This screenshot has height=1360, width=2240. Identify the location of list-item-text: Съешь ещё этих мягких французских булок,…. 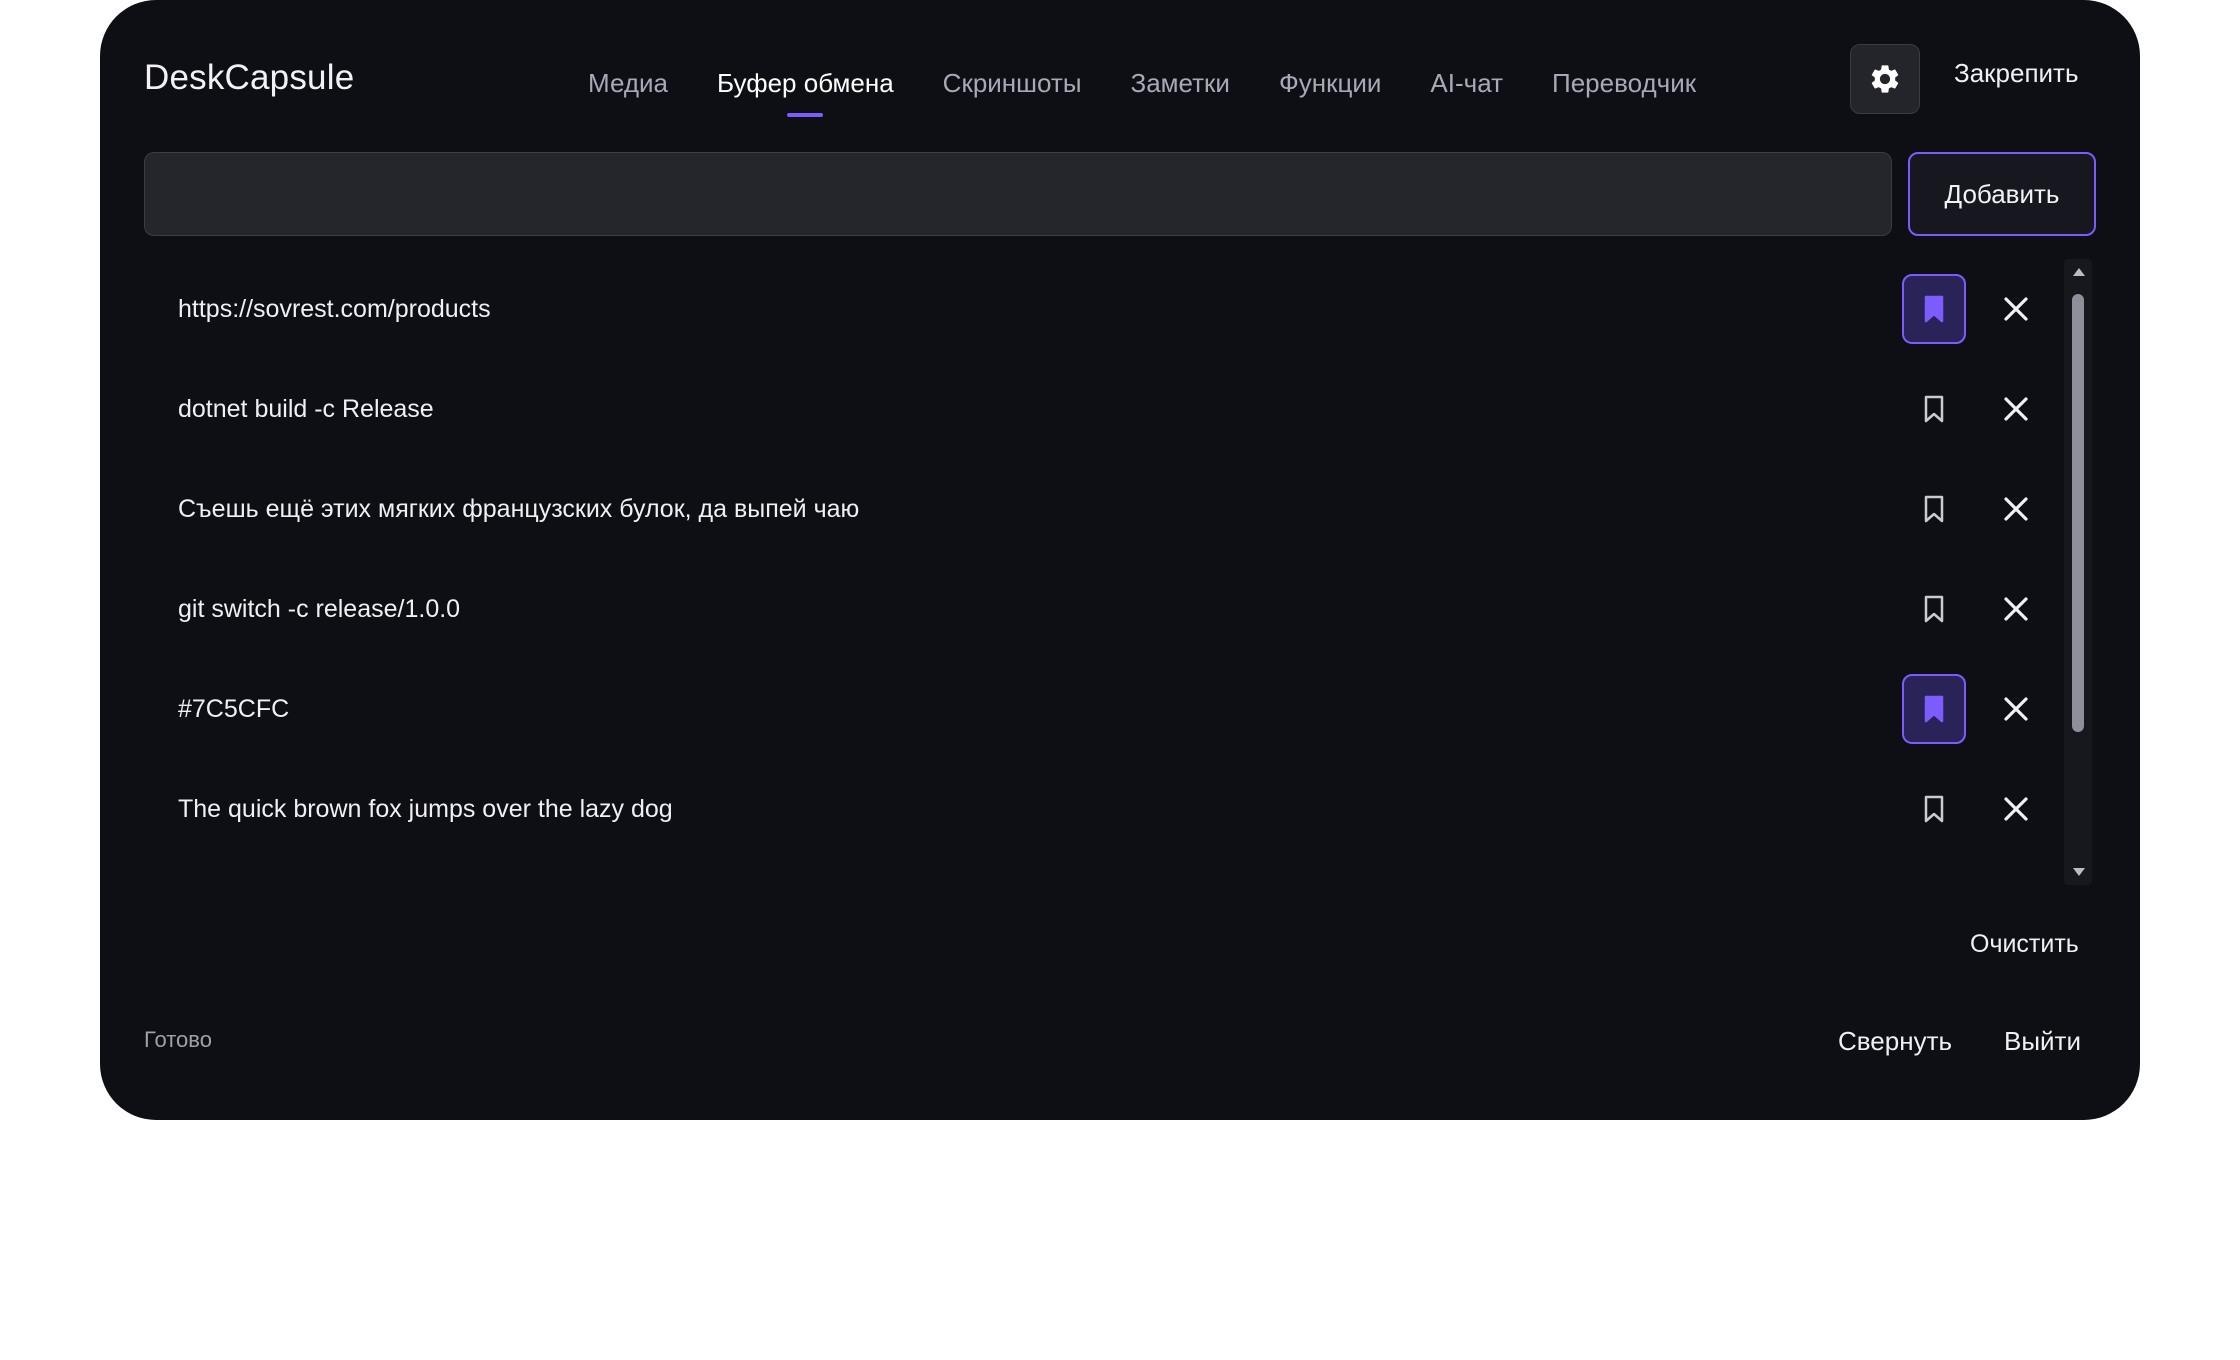
(519, 509).